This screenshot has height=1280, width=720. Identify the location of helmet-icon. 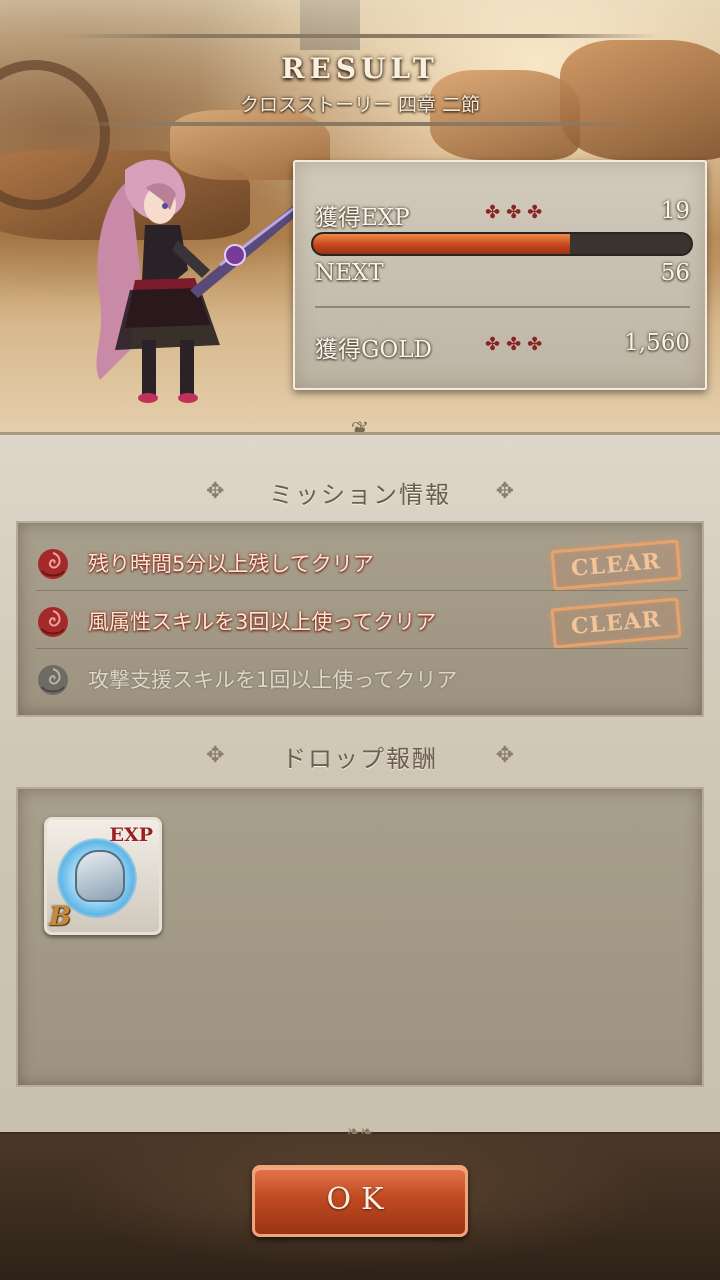
(100, 876).